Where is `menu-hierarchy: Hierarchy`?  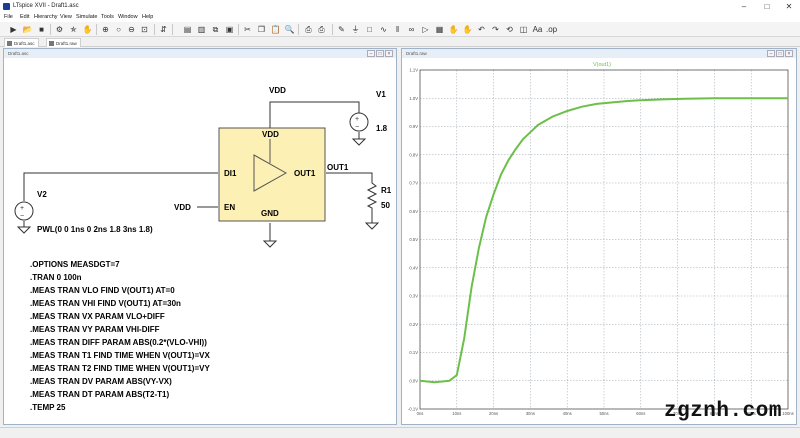
menu-hierarchy: Hierarchy is located at coordinates (46, 17).